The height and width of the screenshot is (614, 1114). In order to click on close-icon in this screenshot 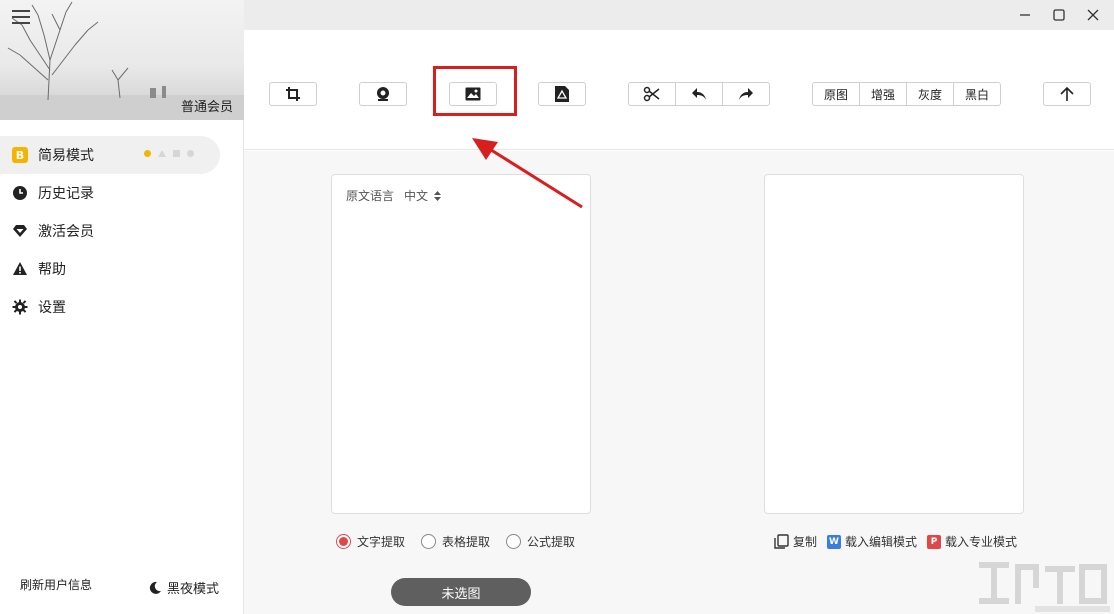, I will do `click(1093, 15)`.